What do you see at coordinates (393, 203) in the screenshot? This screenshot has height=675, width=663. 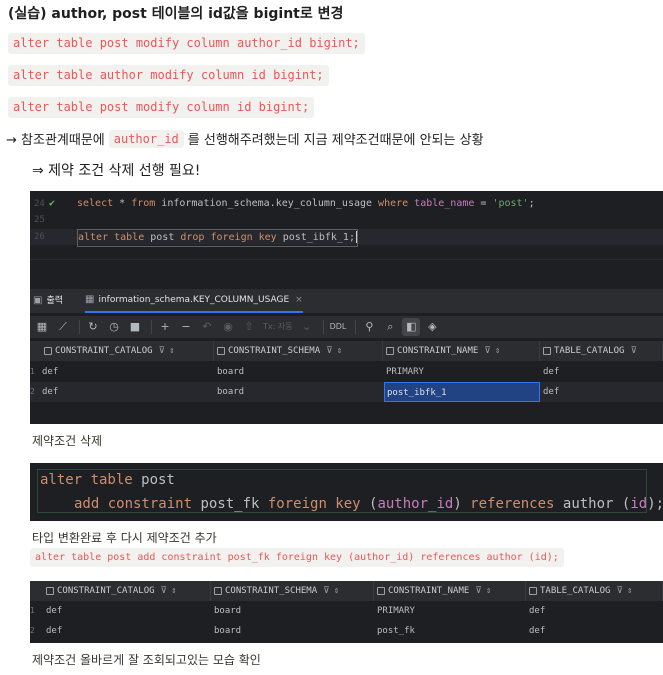 I see `code-token: where` at bounding box center [393, 203].